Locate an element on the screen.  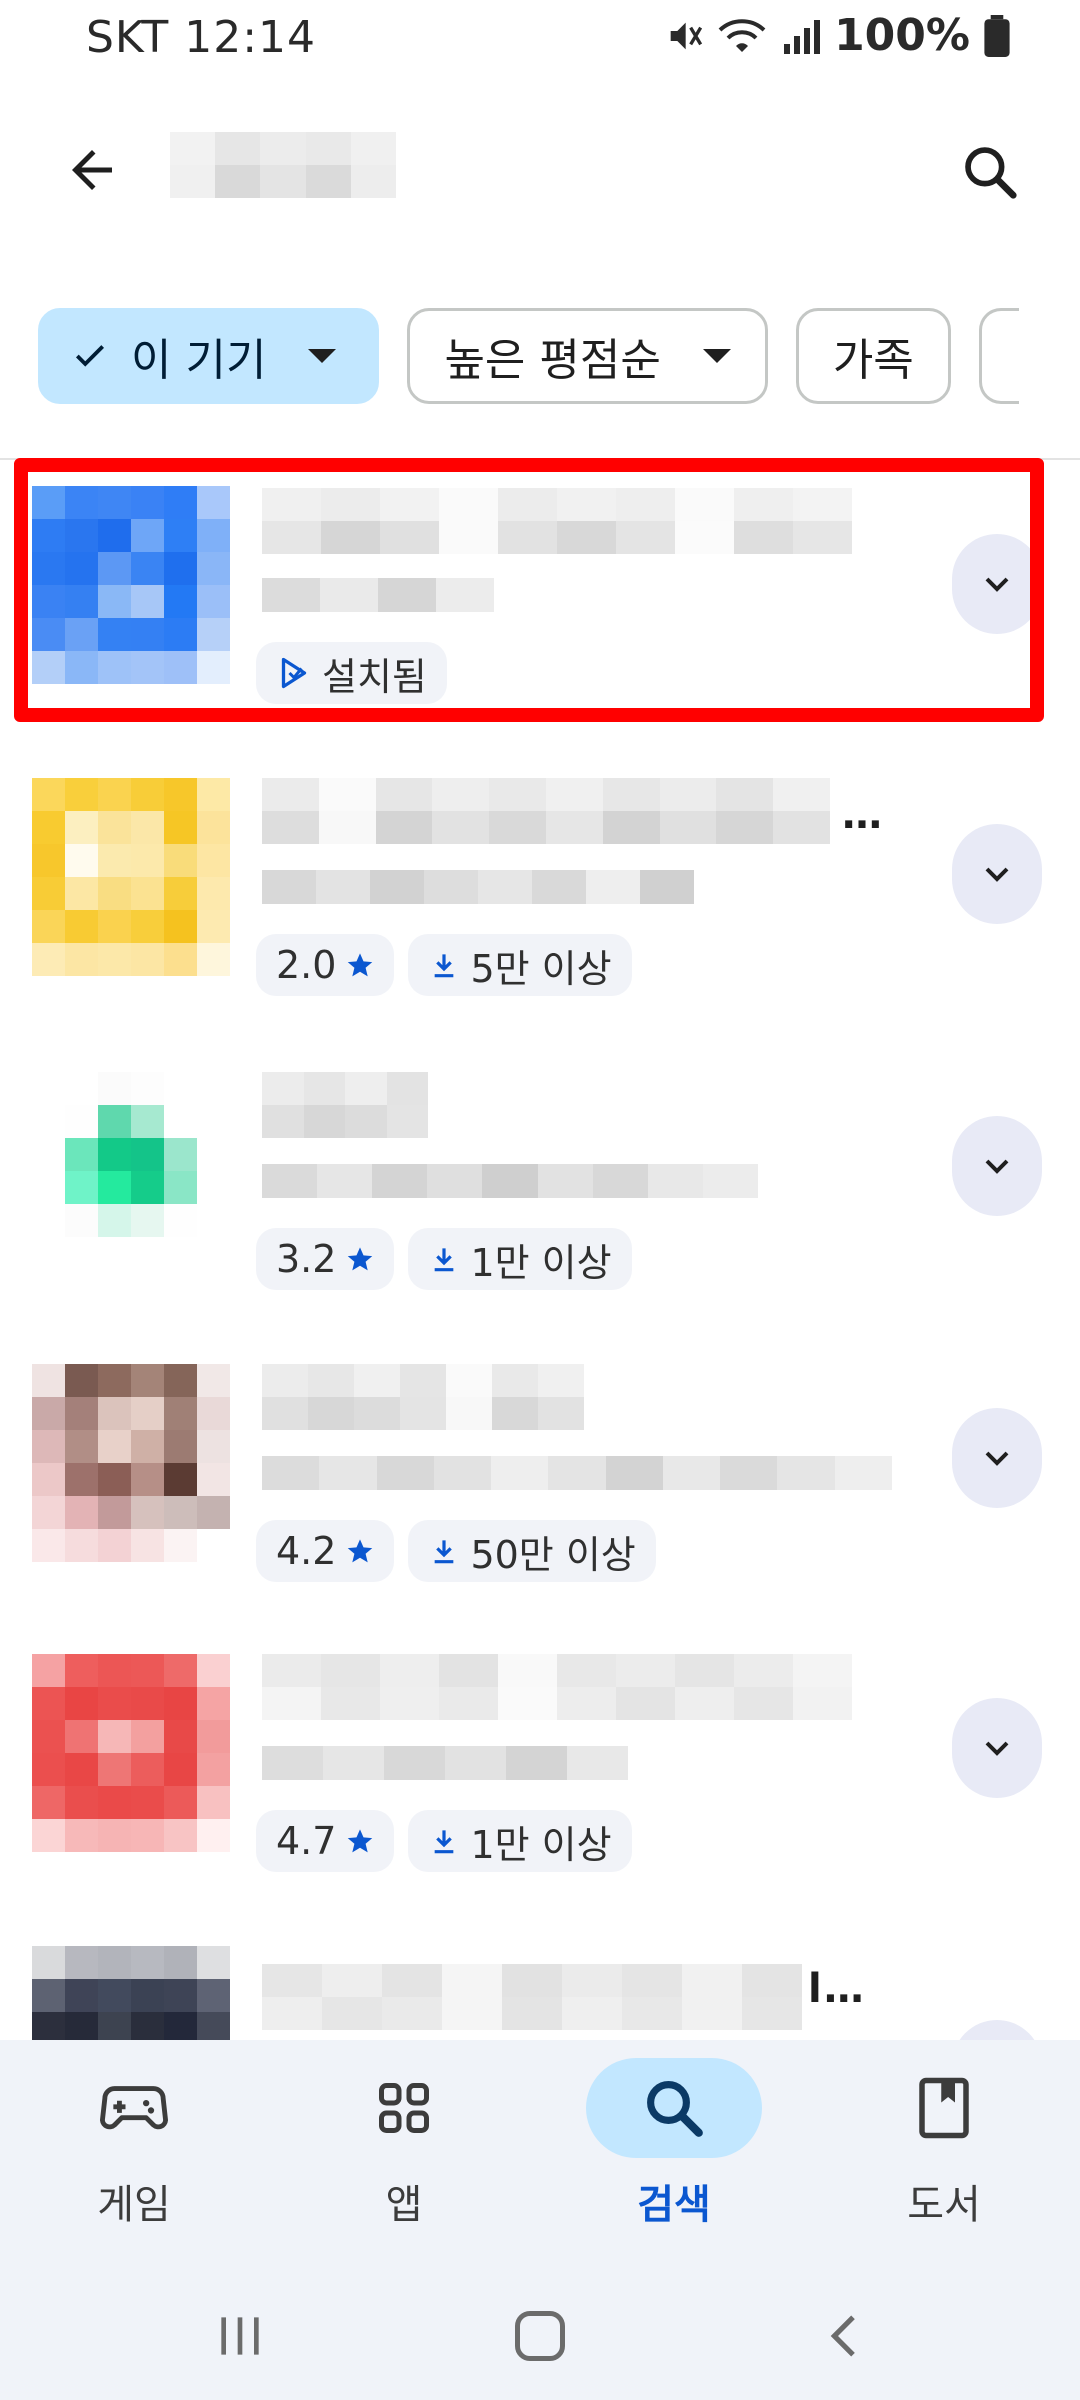
signal-icon is located at coordinates (802, 36).